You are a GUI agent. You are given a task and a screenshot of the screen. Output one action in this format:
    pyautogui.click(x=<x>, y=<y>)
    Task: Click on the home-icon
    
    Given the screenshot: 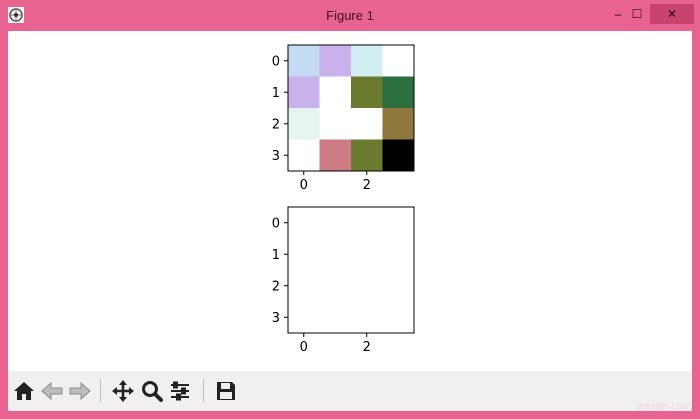 What is the action you would take?
    pyautogui.click(x=24, y=391)
    